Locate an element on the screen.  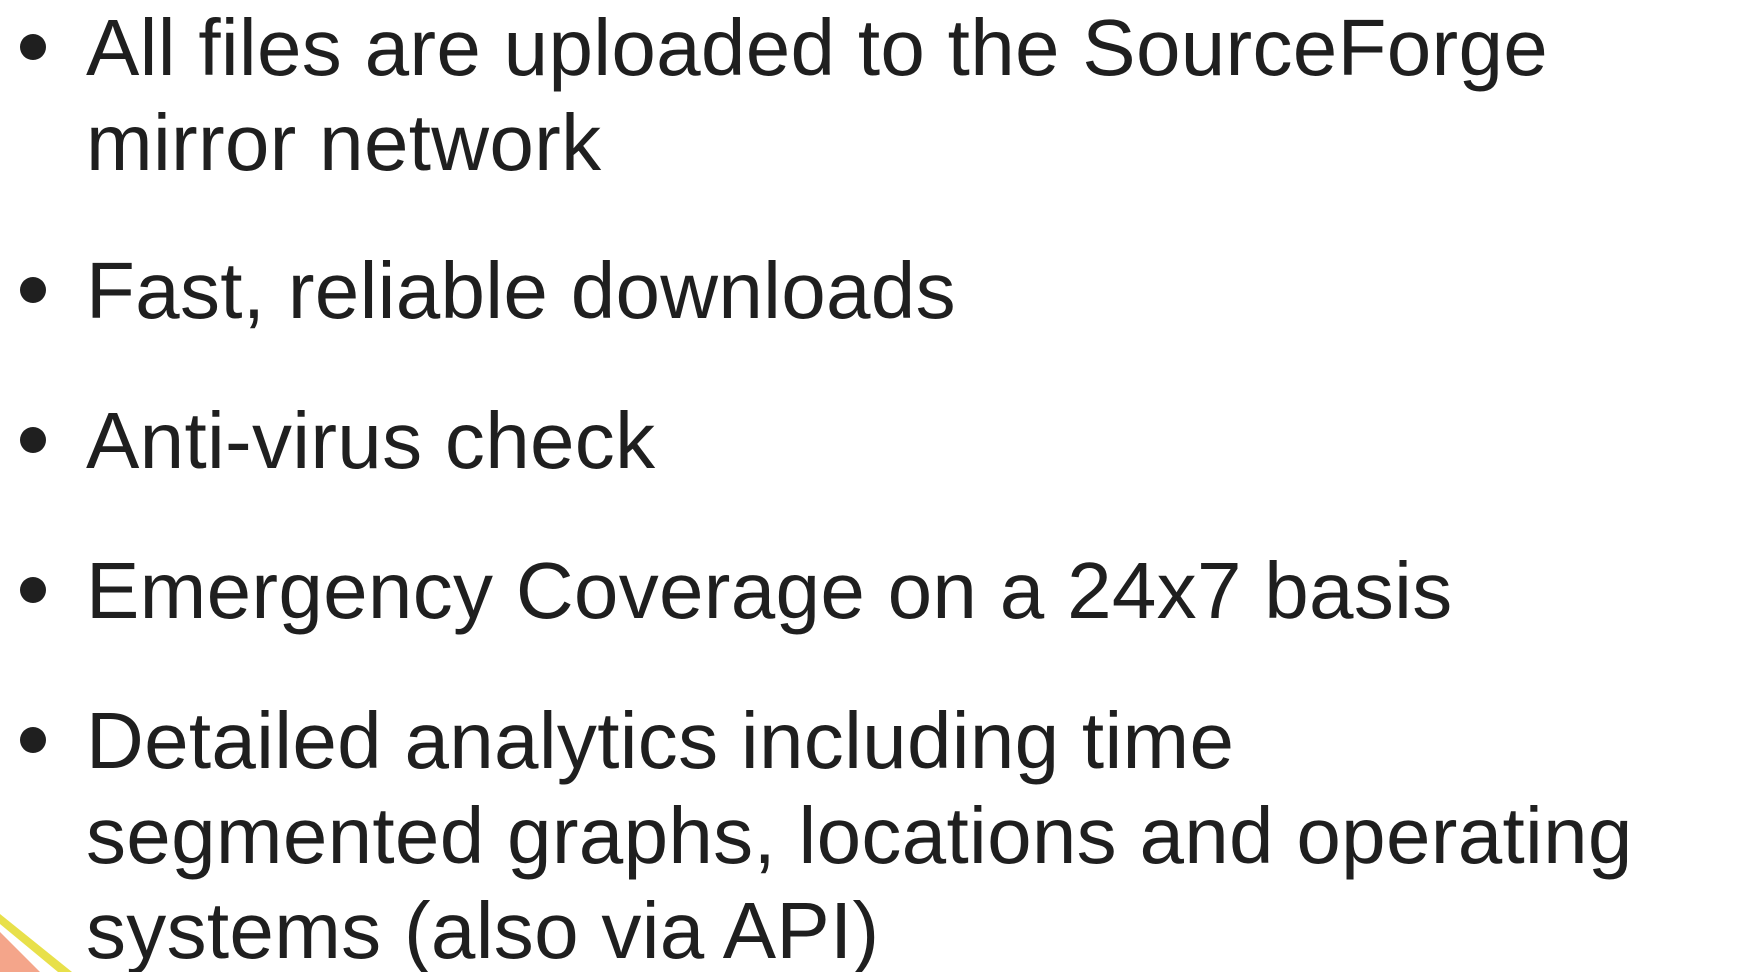
bullet-text: Fast, reliable downloads is located at coordinates (521, 290).